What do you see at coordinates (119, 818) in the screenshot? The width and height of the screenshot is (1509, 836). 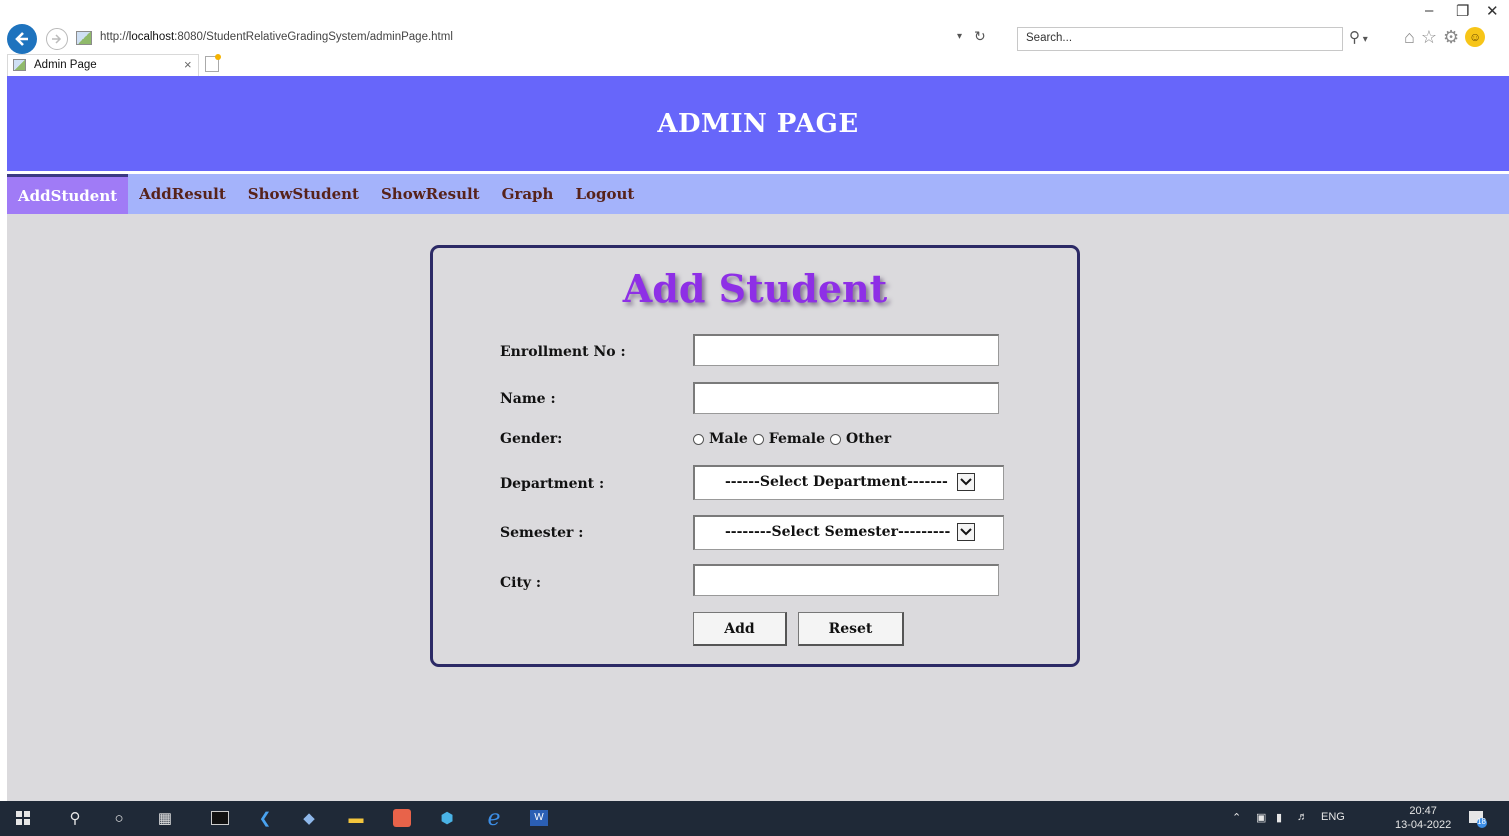 I see `cortana-icon: ○` at bounding box center [119, 818].